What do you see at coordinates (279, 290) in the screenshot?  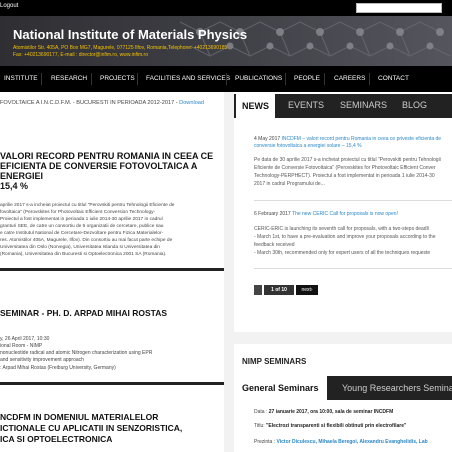 I see `pager-current: 1 of 10` at bounding box center [279, 290].